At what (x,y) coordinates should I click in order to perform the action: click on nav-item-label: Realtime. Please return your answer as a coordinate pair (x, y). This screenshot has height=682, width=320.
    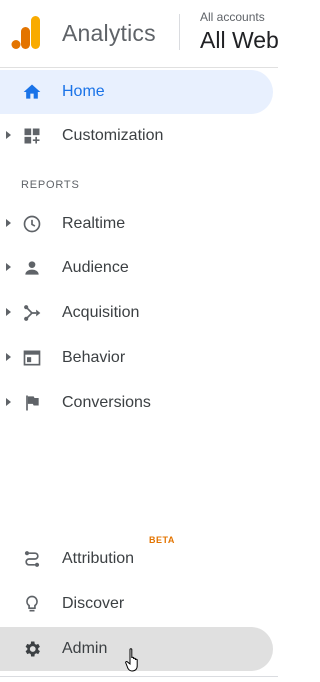
    Looking at the image, I should click on (94, 223).